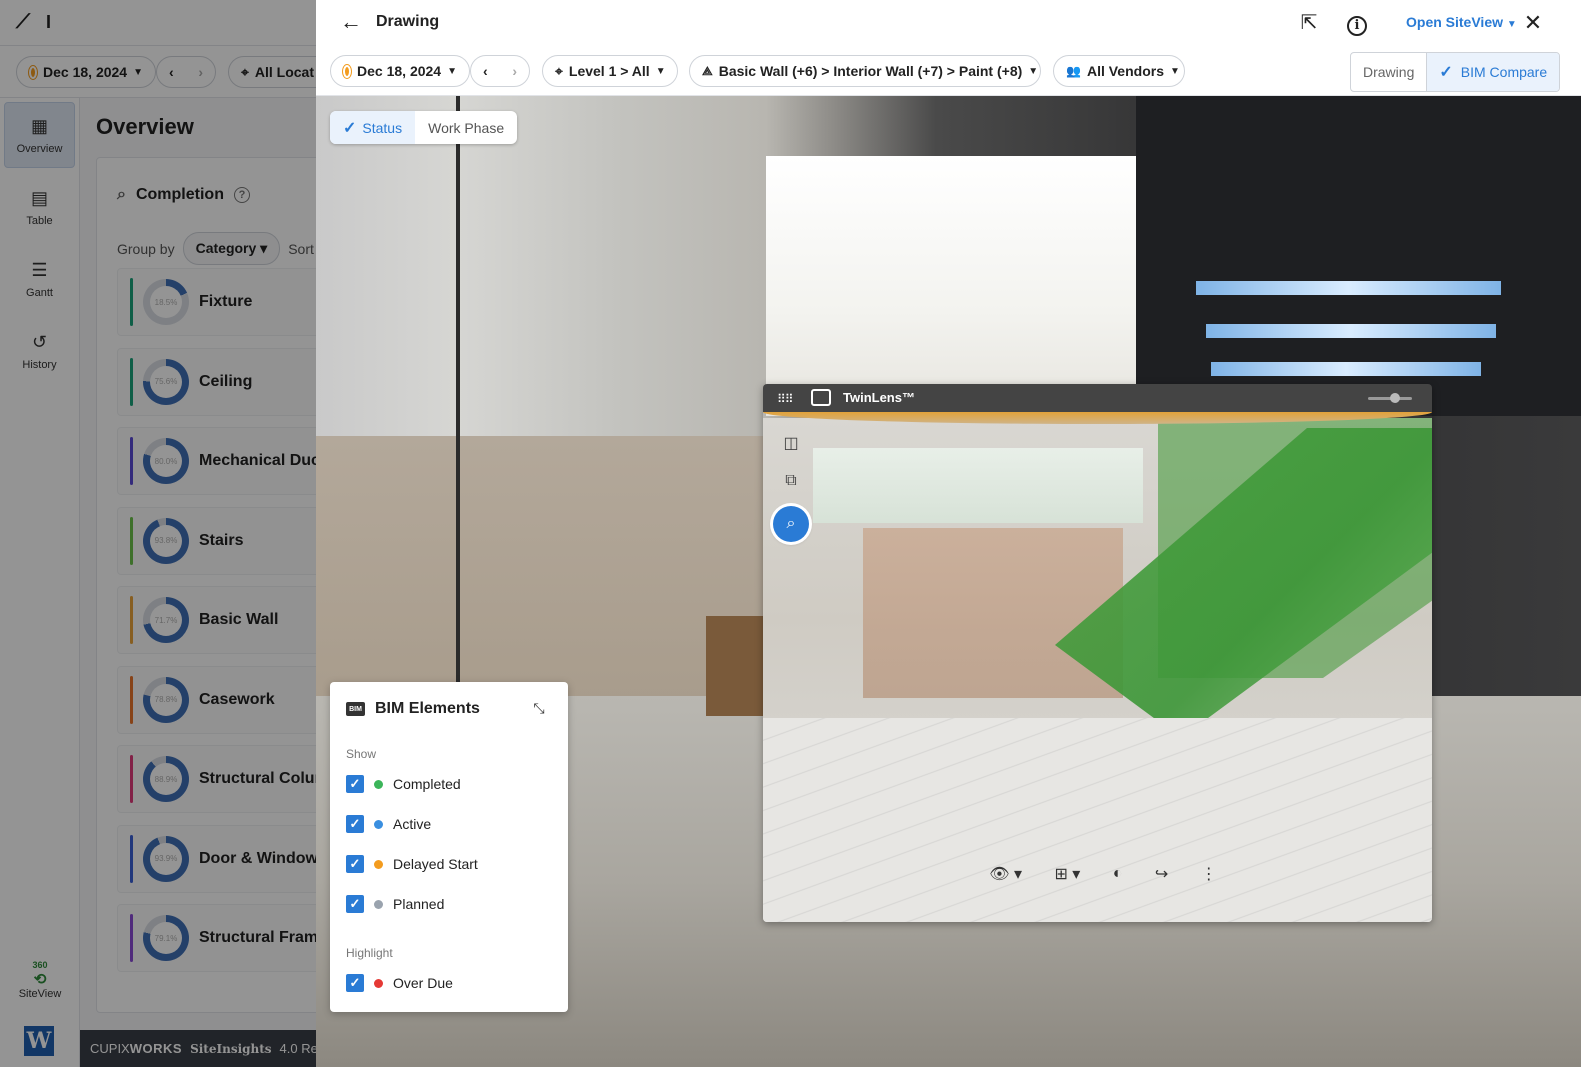  Describe the element at coordinates (879, 397) in the screenshot. I see `twinlens-title: TwinLens™` at that location.